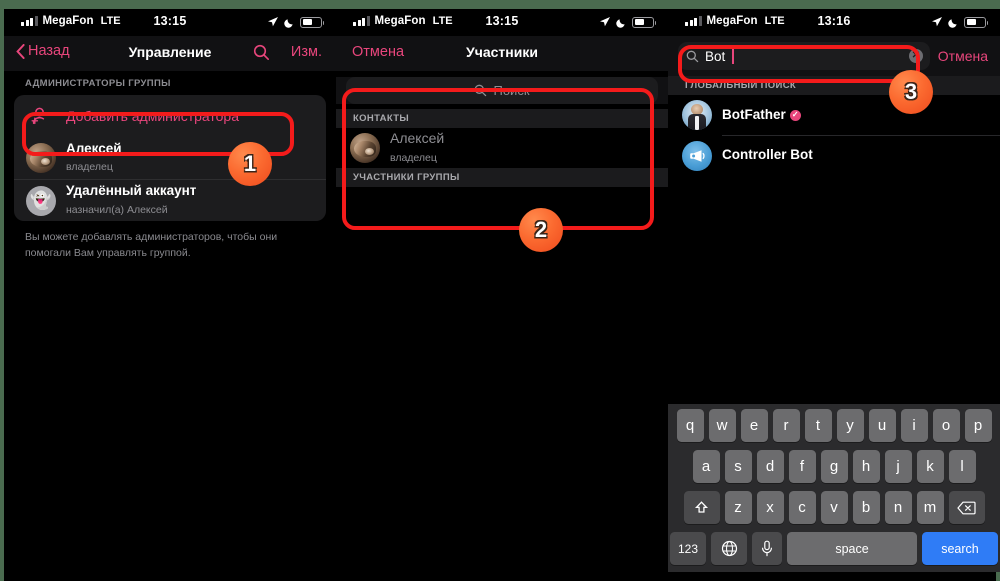 The image size is (1000, 581). What do you see at coordinates (688, 548) in the screenshot?
I see `numbers-key: 123` at bounding box center [688, 548].